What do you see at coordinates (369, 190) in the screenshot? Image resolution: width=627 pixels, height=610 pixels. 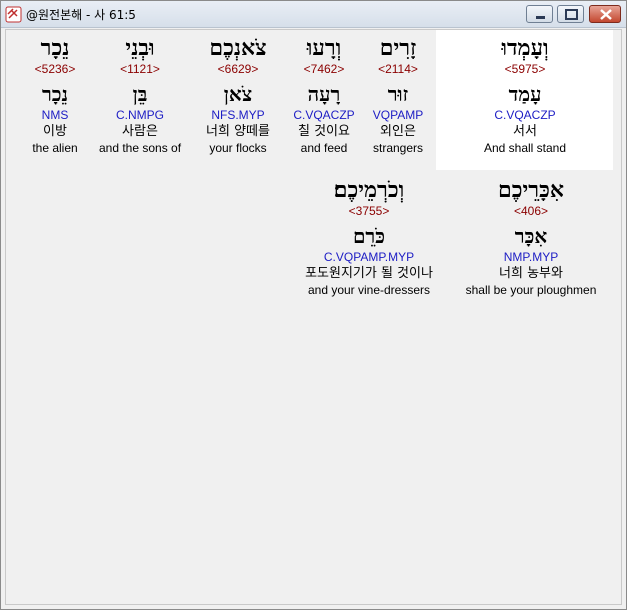 I see `hebrew-word: וְכֹרְמֵיכֶם׃` at bounding box center [369, 190].